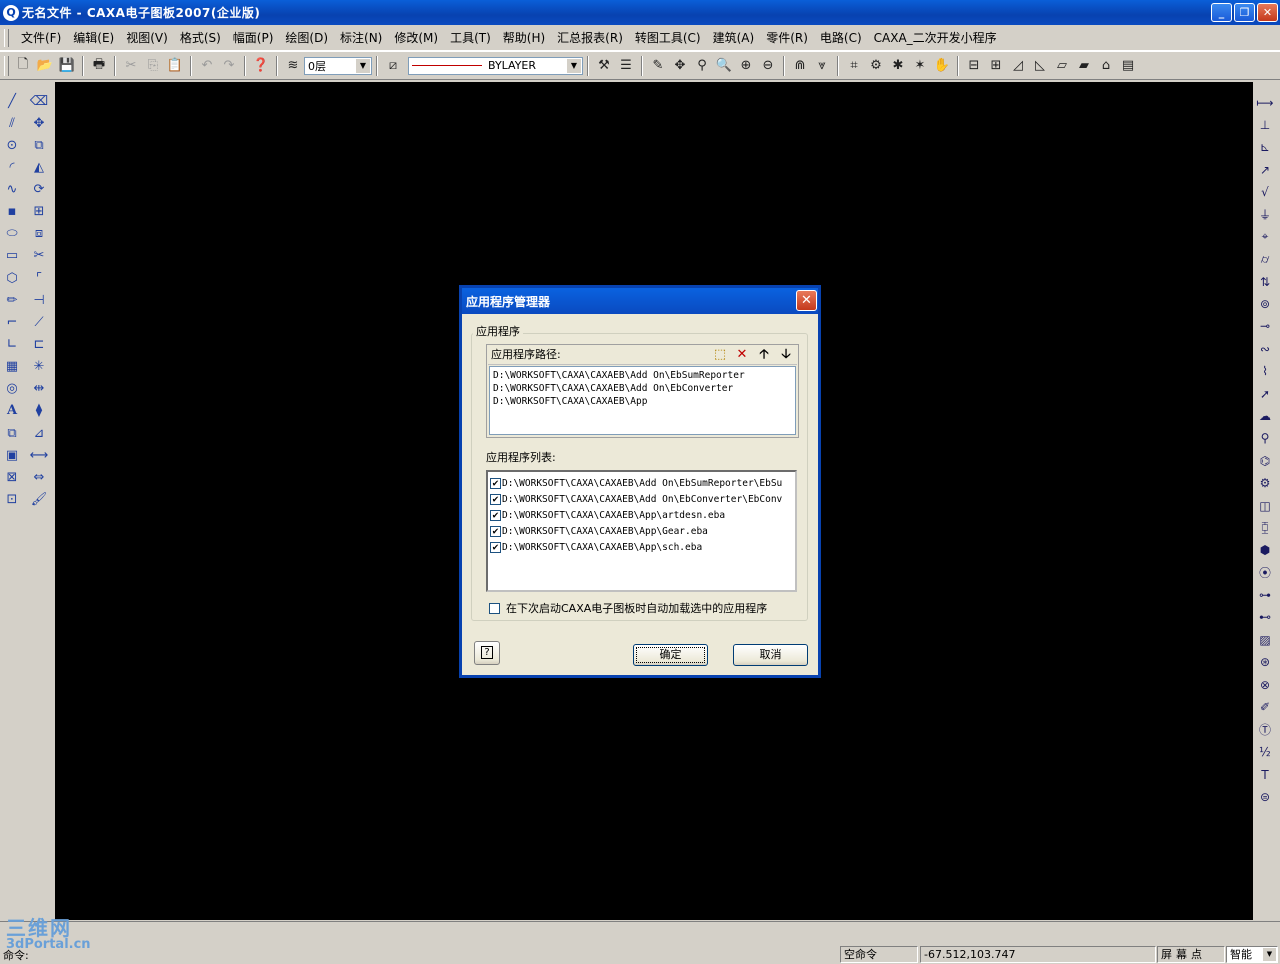  What do you see at coordinates (724, 66) in the screenshot?
I see `zoom-window-icon: 🔍` at bounding box center [724, 66].